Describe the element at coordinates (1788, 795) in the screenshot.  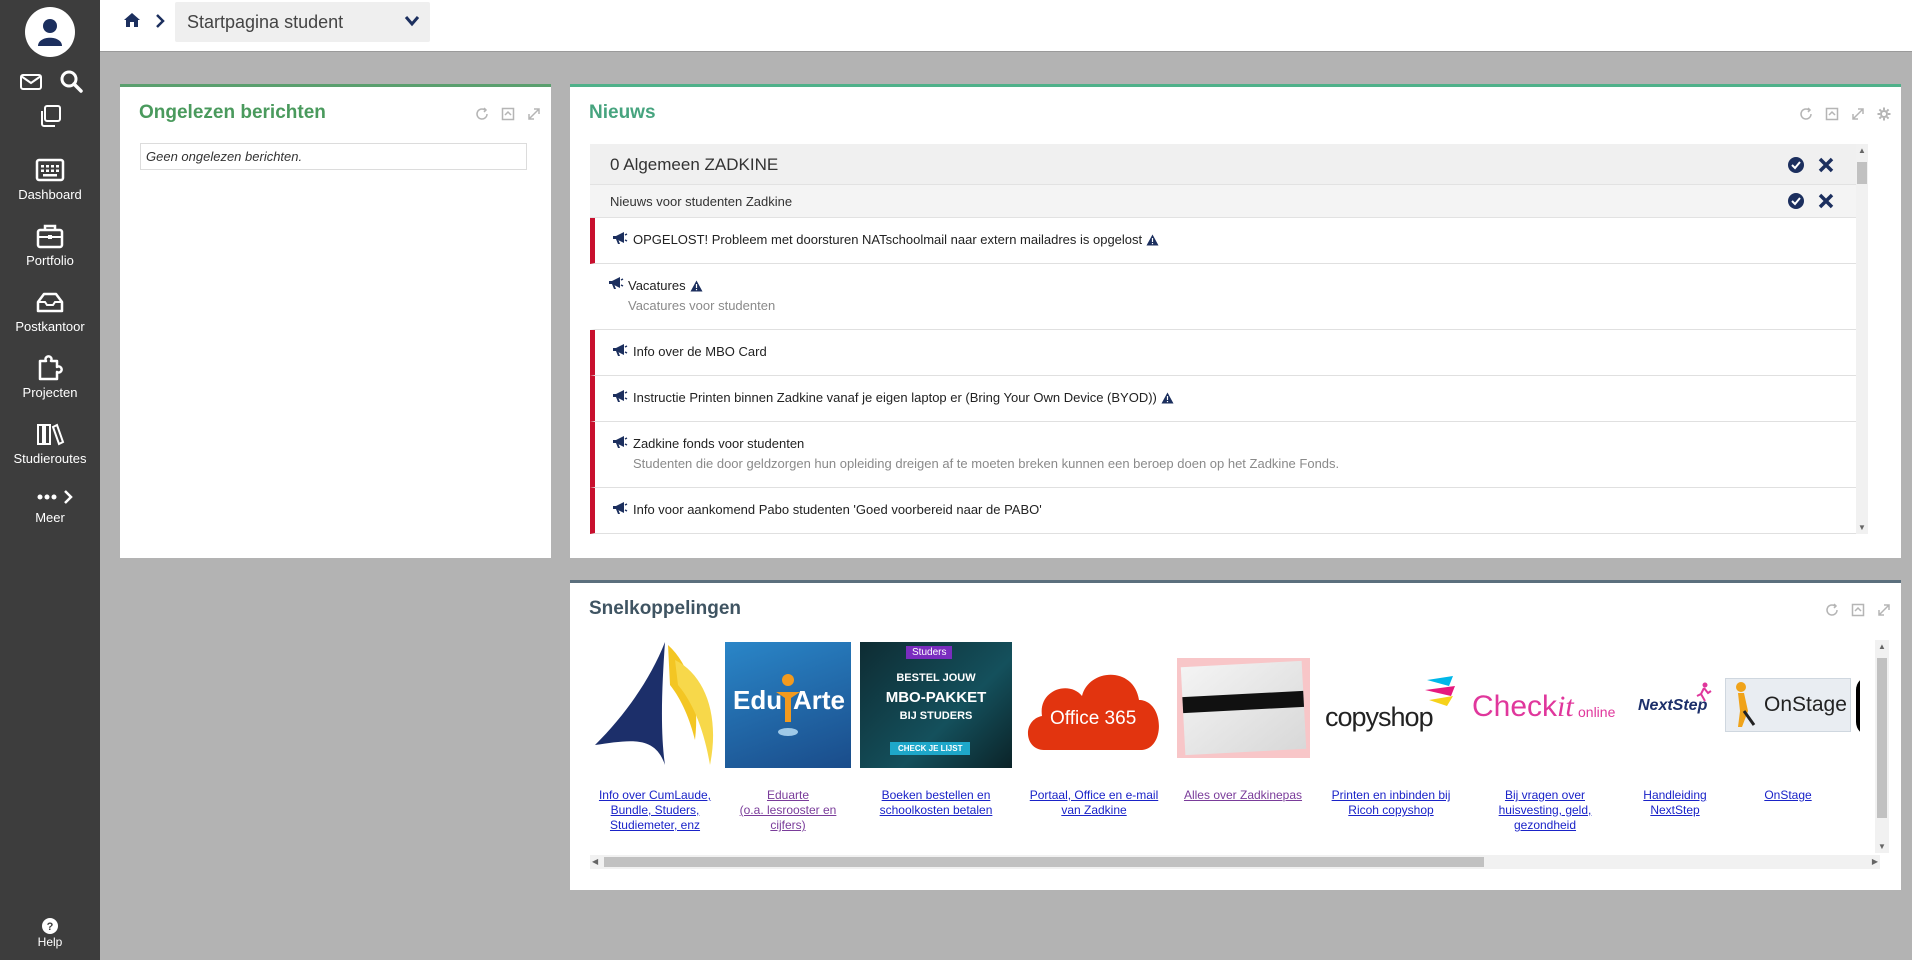
I see `quicklink-caption: OnStage` at that location.